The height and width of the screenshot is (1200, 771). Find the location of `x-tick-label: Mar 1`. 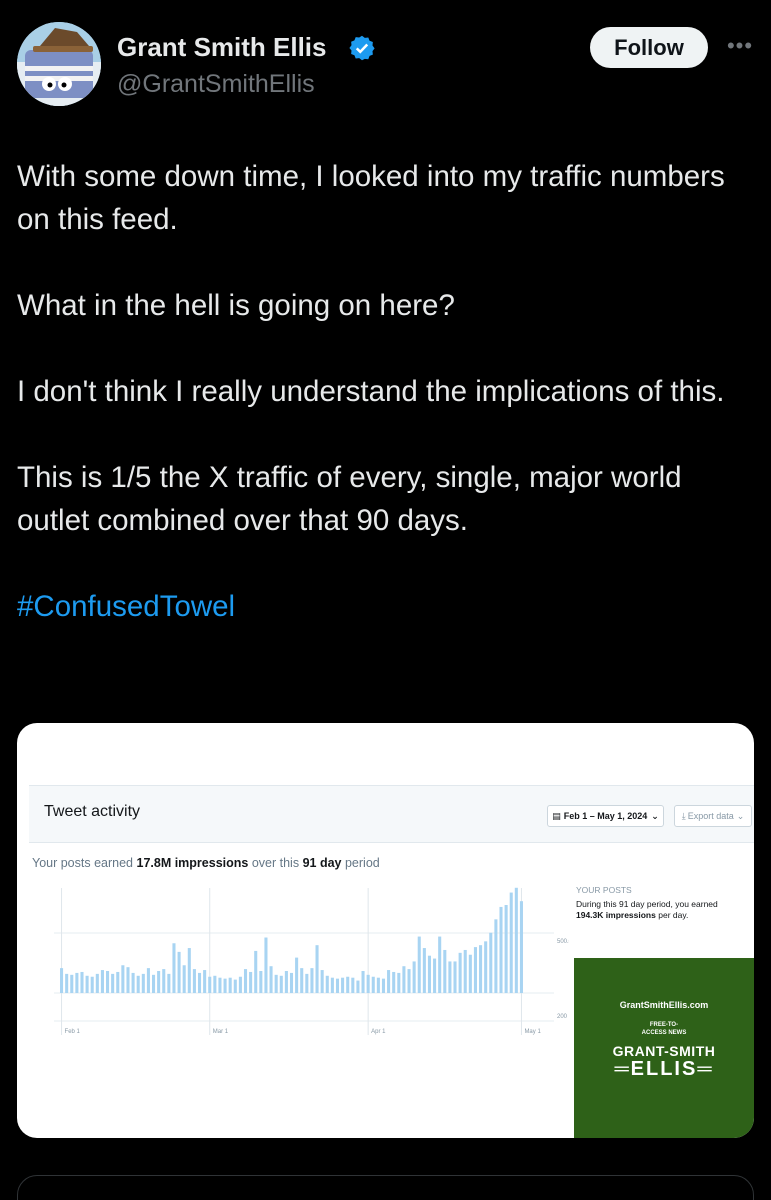

x-tick-label: Mar 1 is located at coordinates (221, 1032).